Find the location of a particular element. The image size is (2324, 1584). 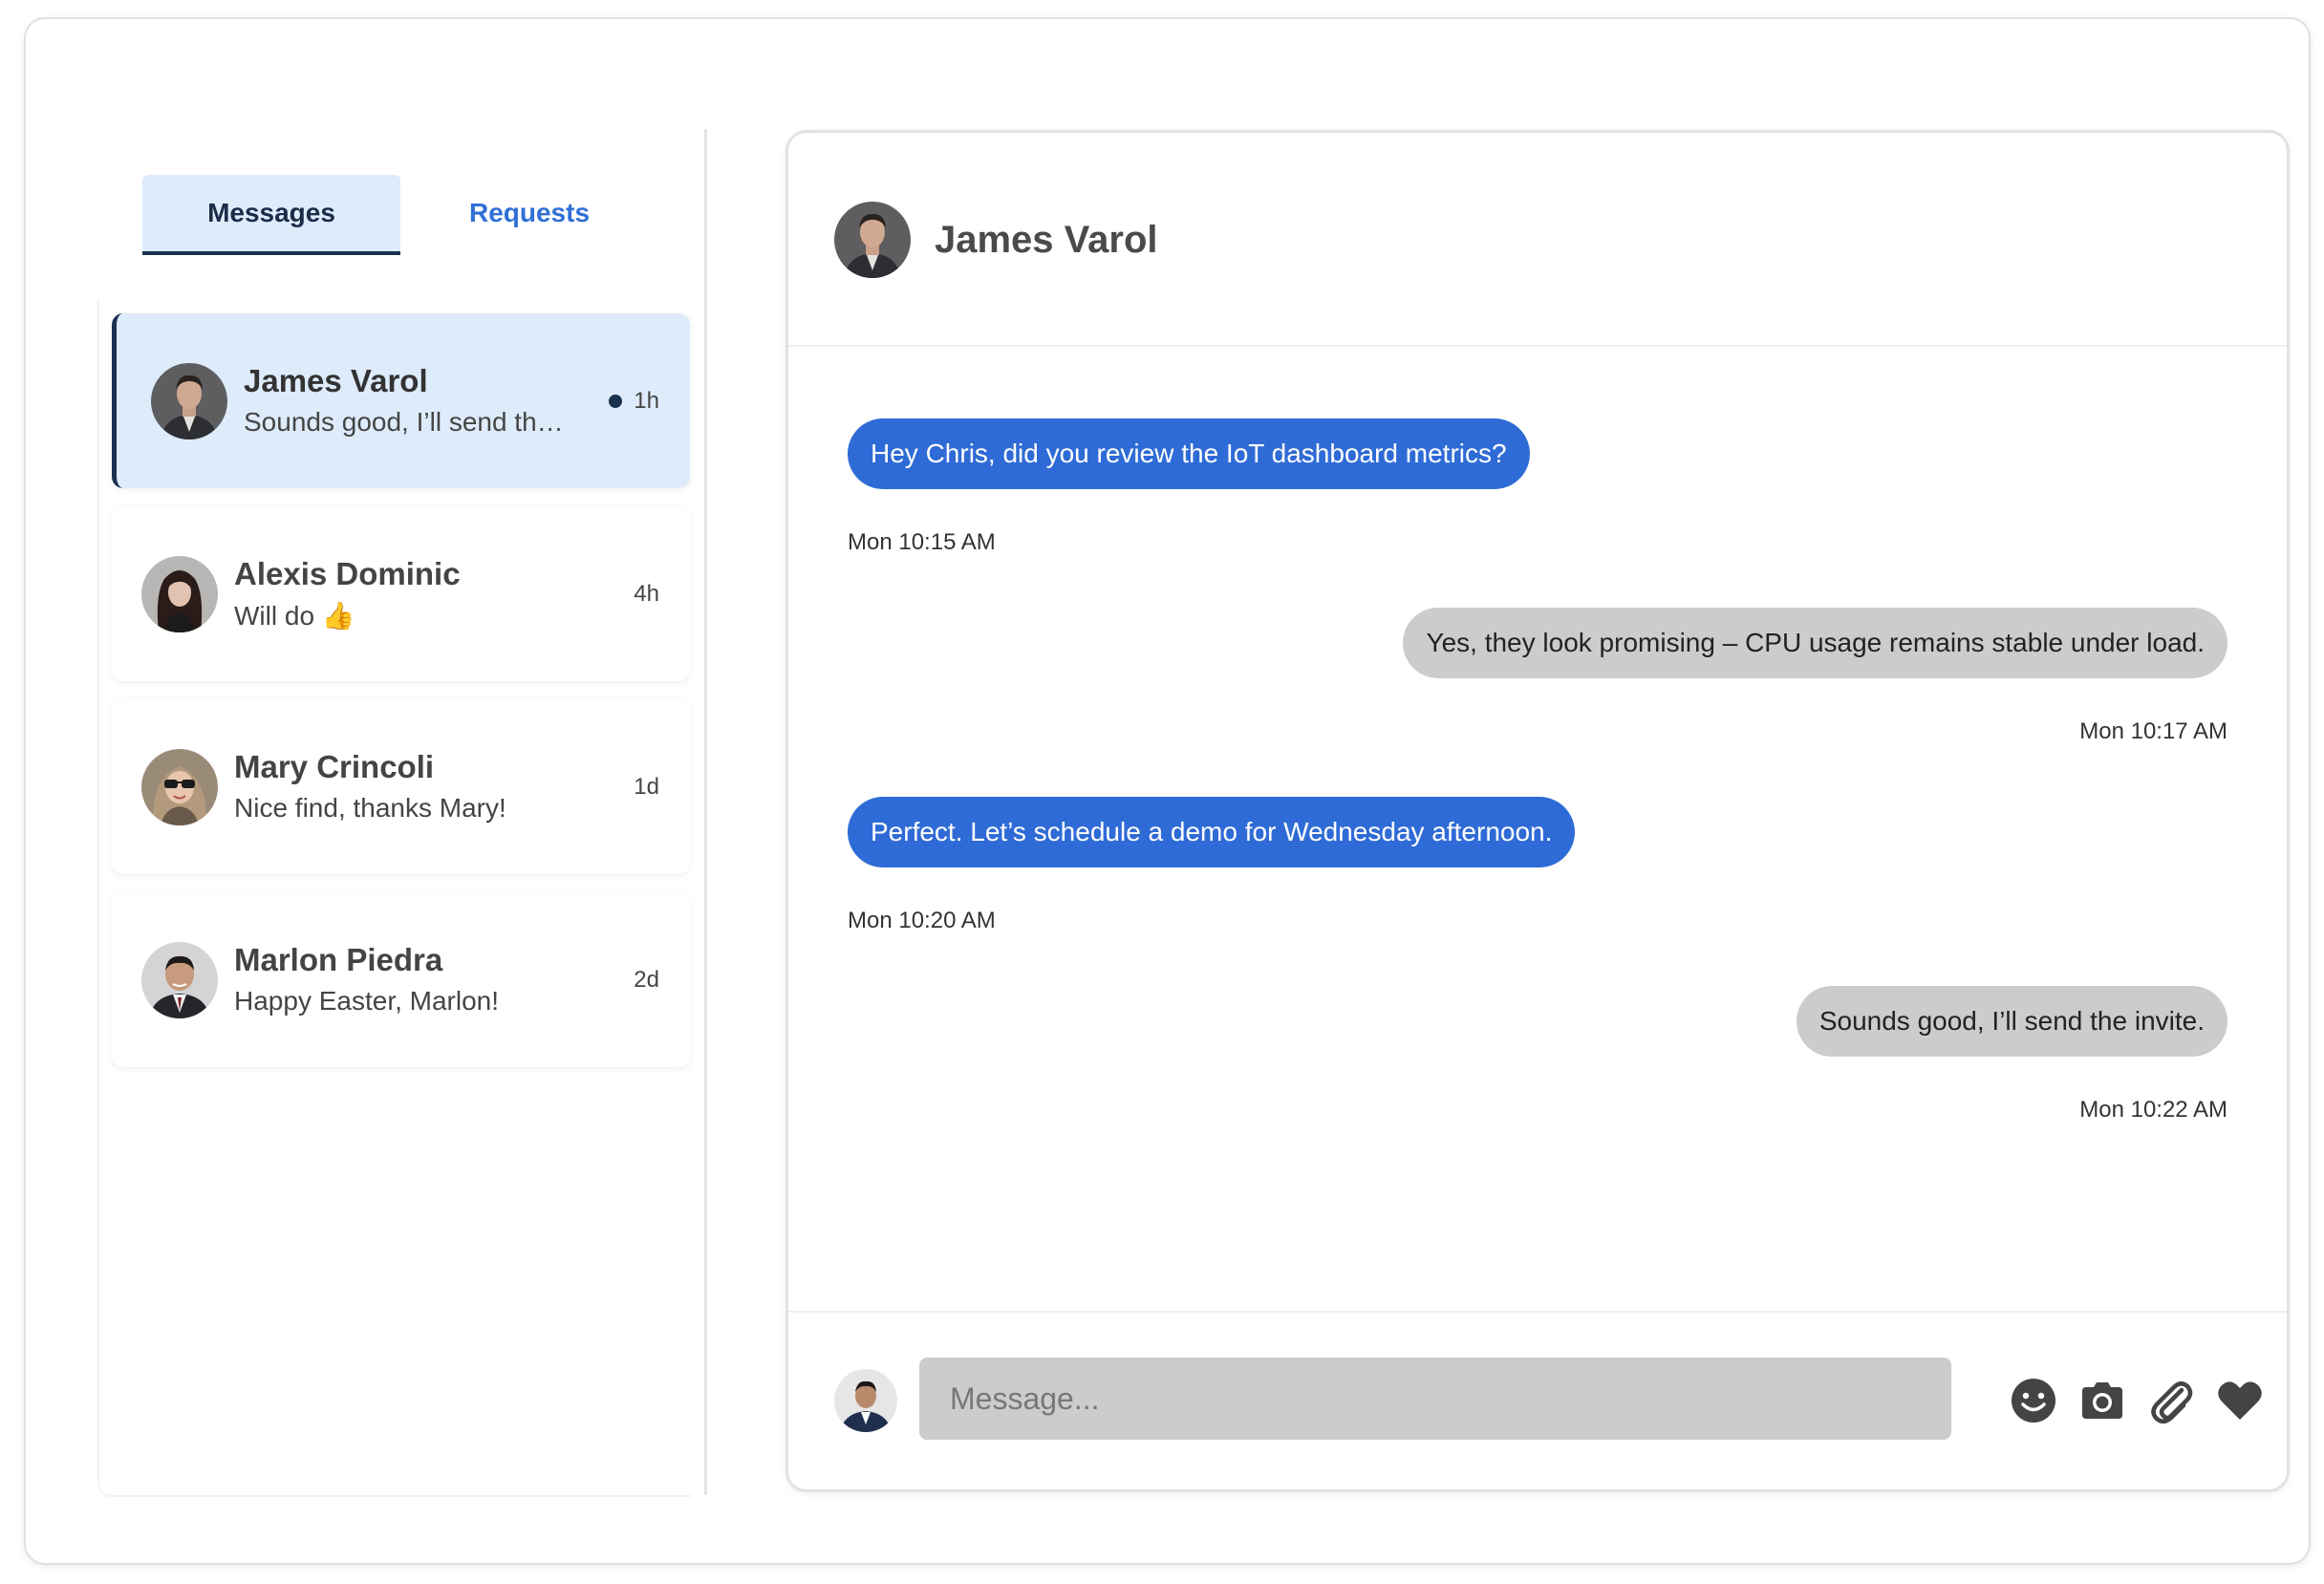

inbox-tabs: Messages Requests is located at coordinates (410, 215).